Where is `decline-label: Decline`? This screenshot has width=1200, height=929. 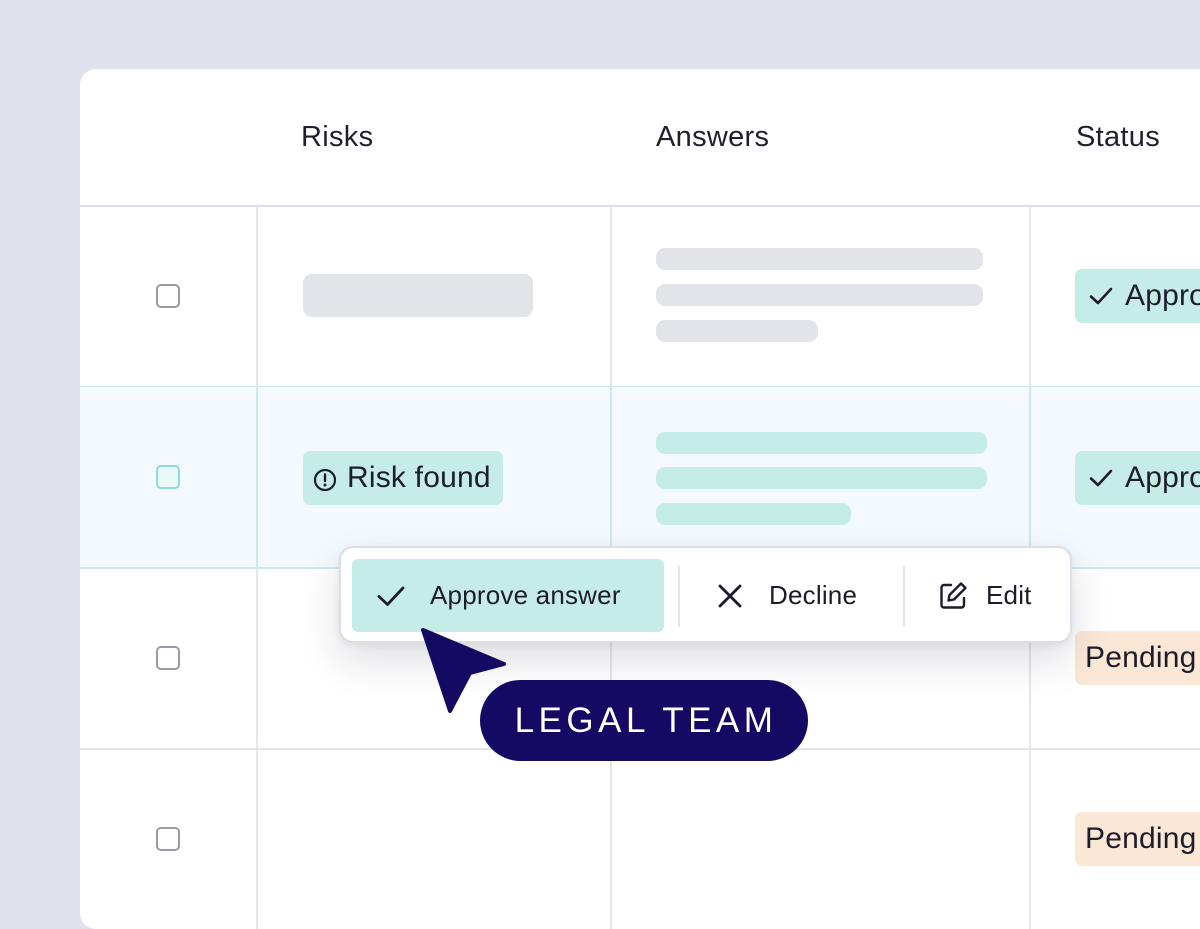
decline-label: Decline is located at coordinates (813, 595).